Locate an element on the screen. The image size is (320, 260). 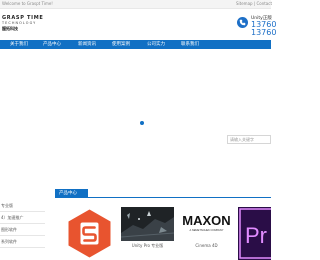
sidebar-item-label: 专业版 is located at coordinates (7, 205).